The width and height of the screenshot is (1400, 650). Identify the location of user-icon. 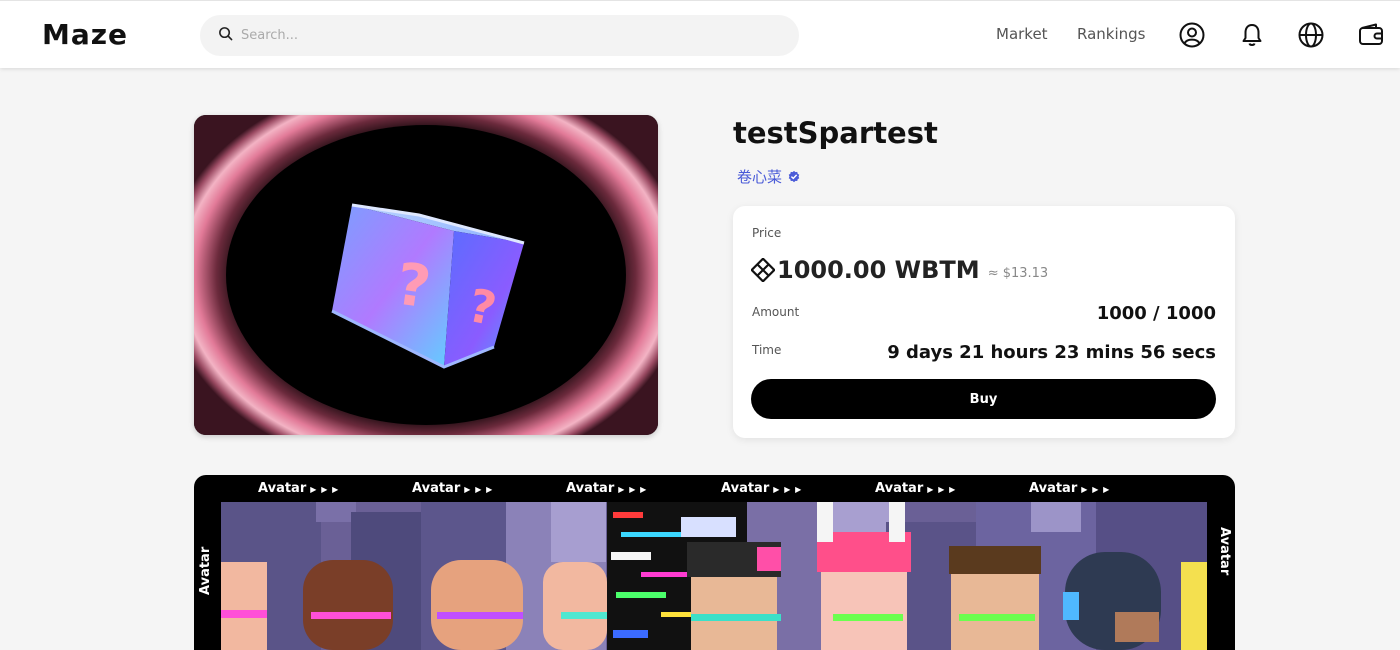
(1192, 35).